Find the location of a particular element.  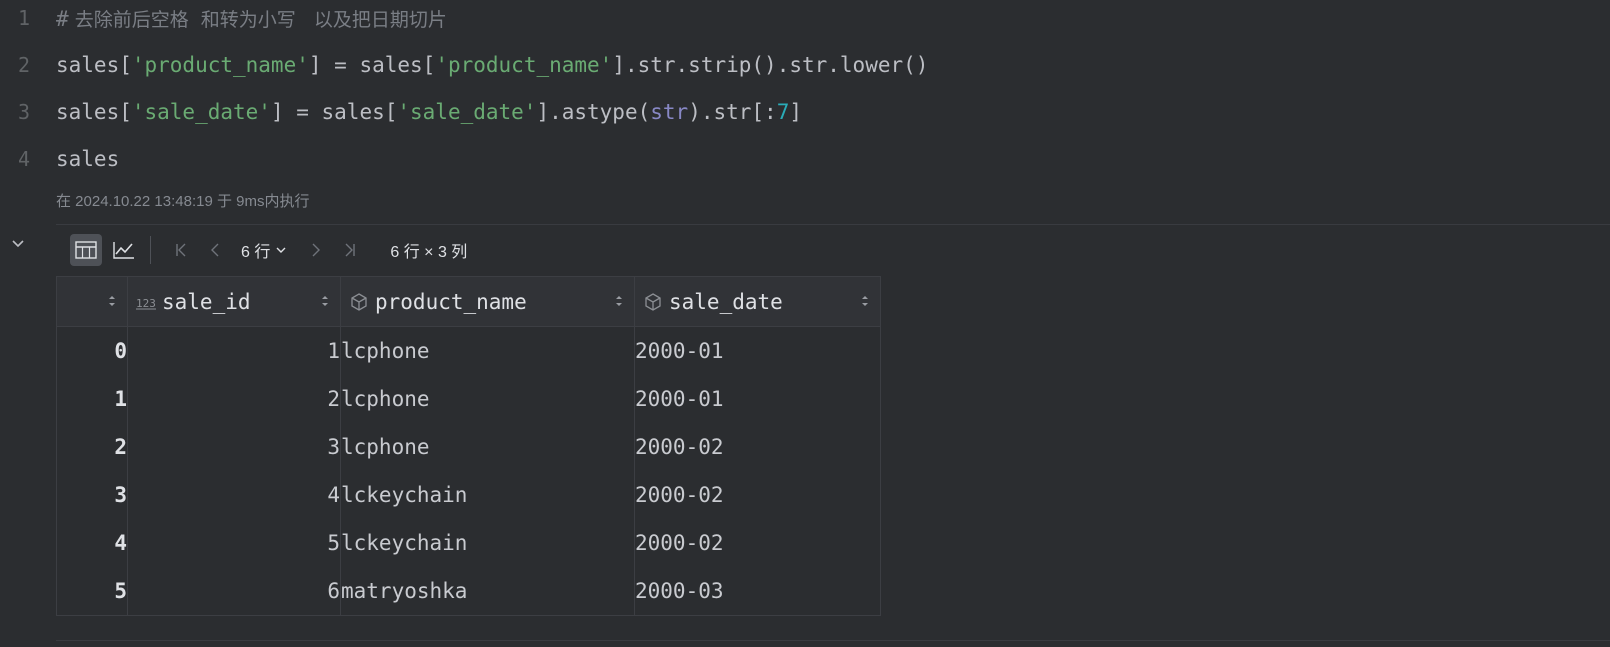

execution-info: 在 2024.10.22 13:48:19 于 9ms内执行 is located at coordinates (183, 201).